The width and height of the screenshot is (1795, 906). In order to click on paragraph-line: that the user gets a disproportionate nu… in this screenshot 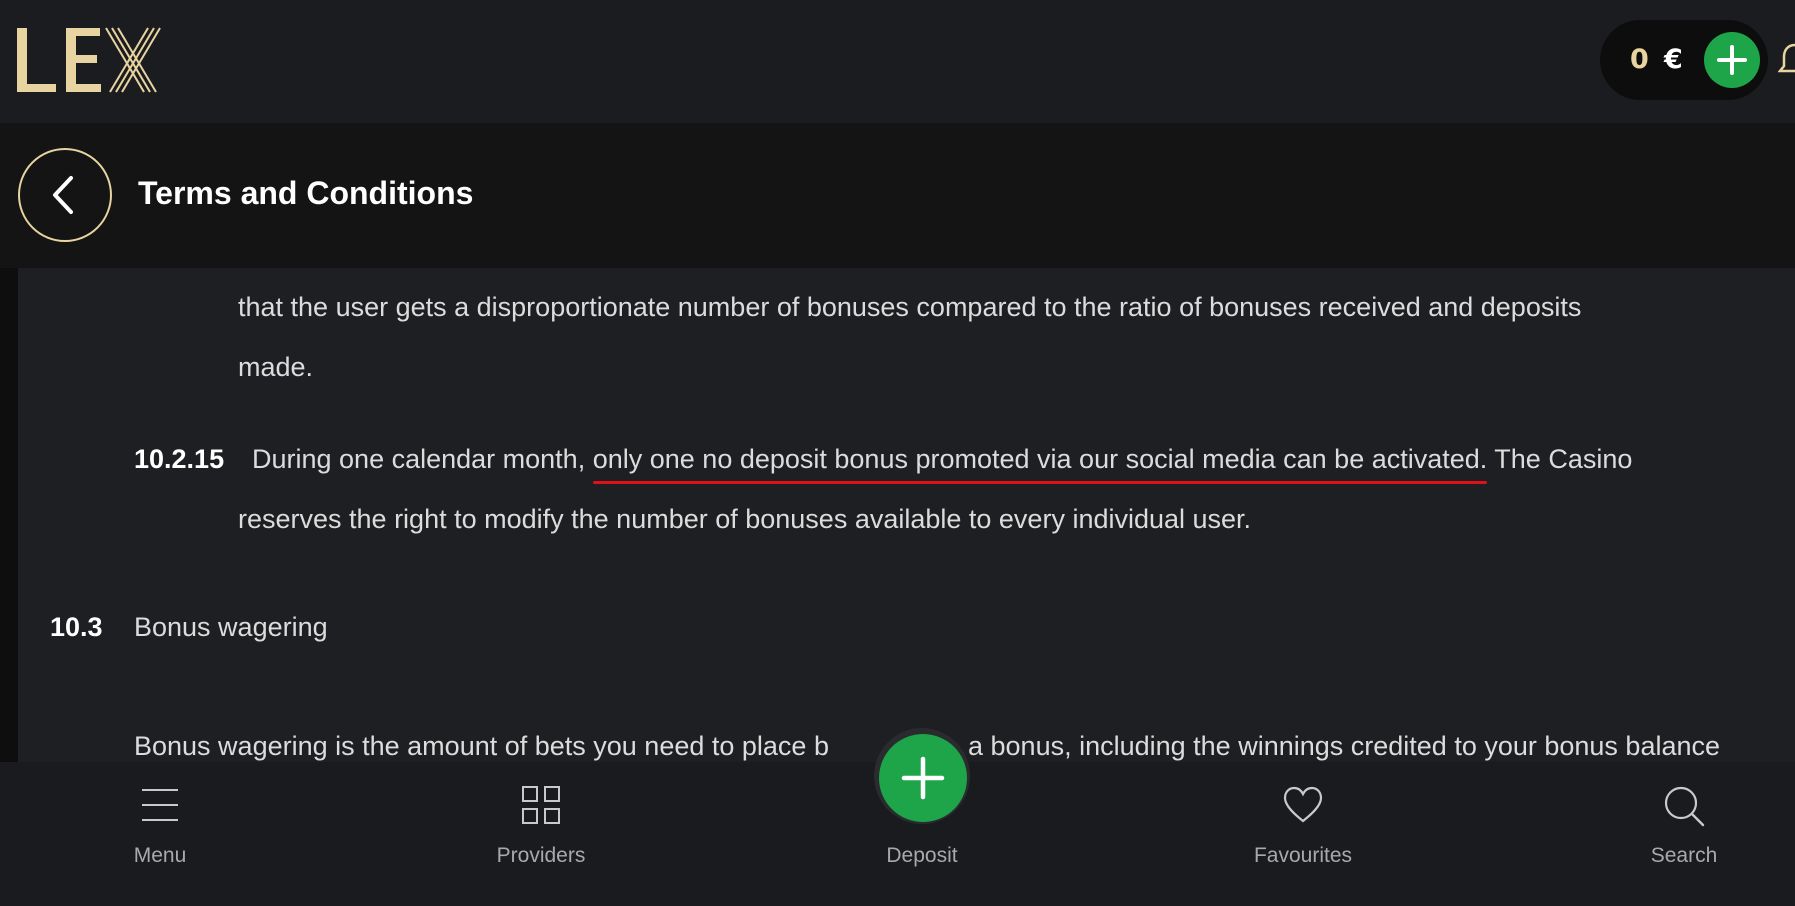, I will do `click(910, 307)`.